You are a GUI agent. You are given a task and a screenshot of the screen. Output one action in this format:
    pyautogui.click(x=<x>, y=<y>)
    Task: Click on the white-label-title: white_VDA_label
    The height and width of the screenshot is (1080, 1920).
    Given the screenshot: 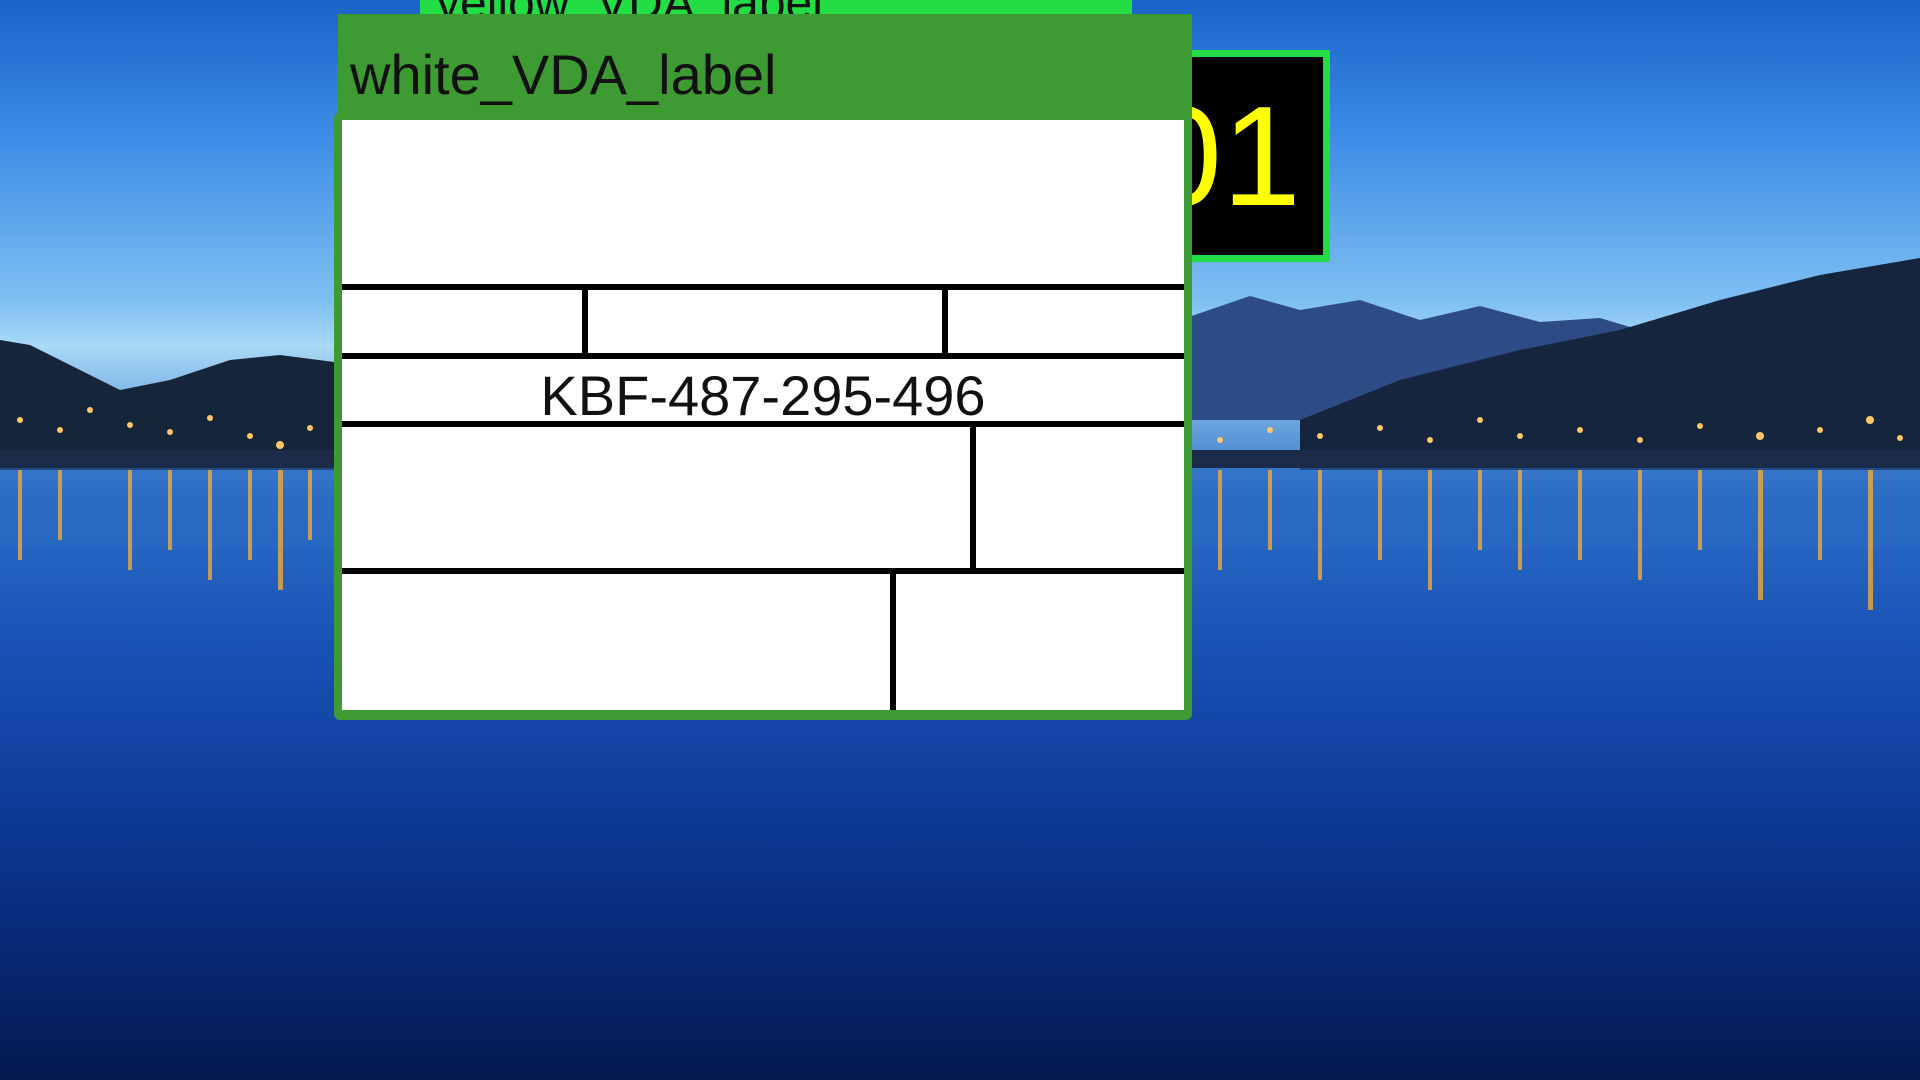 What is the action you would take?
    pyautogui.click(x=563, y=74)
    